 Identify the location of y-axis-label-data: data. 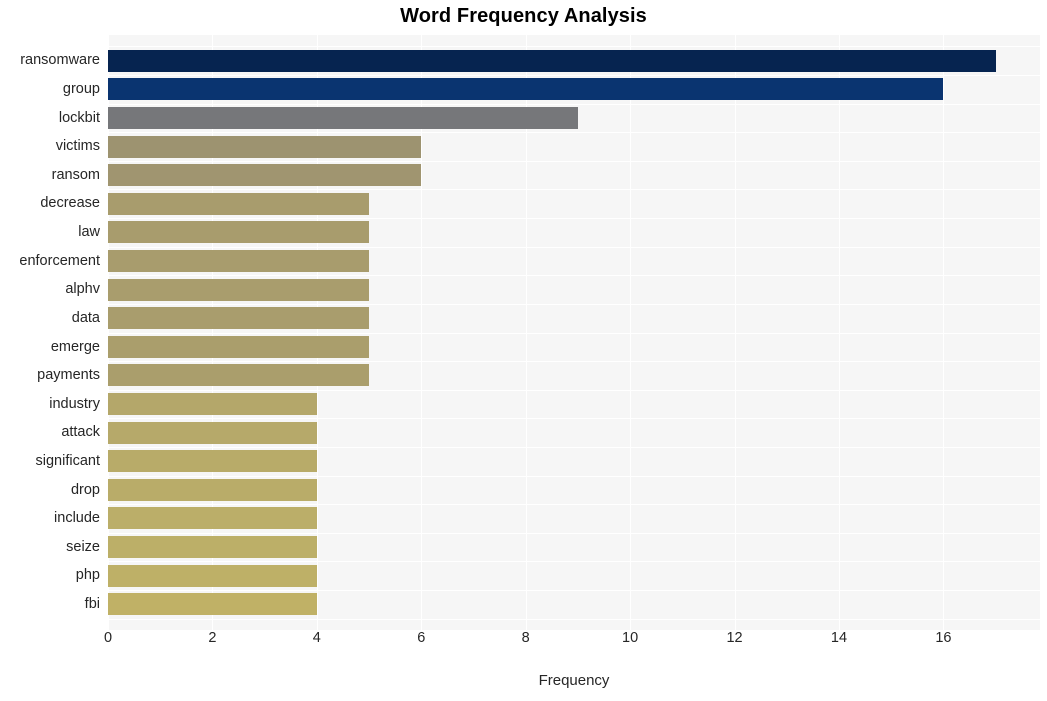
(85, 317).